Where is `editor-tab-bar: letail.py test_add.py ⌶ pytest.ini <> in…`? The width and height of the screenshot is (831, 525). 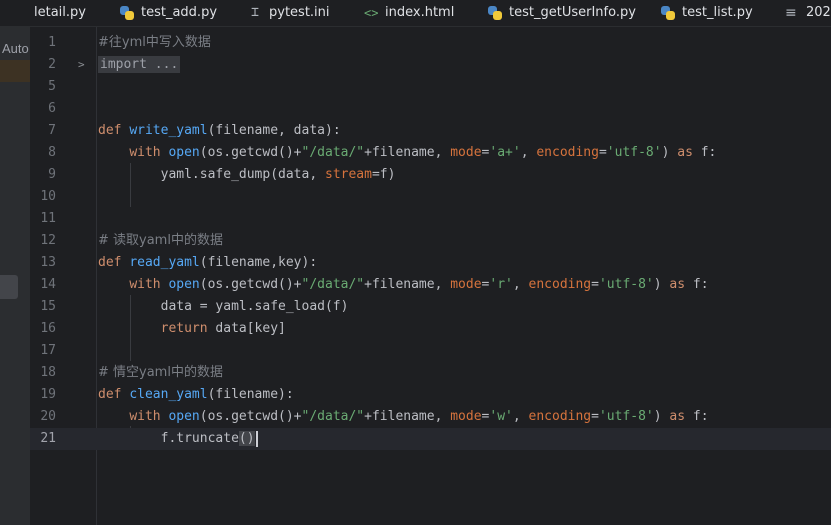 editor-tab-bar: letail.py test_add.py ⌶ pytest.ini <> in… is located at coordinates (415, 13).